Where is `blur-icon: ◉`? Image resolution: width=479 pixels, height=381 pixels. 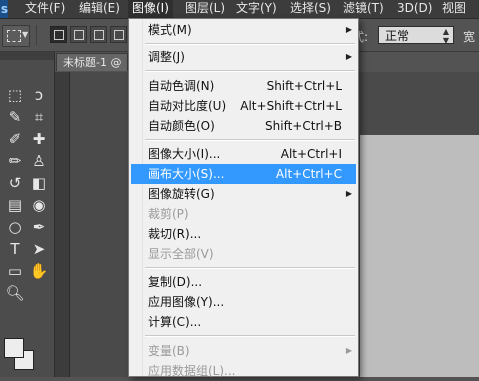 blur-icon: ◉ is located at coordinates (39, 205).